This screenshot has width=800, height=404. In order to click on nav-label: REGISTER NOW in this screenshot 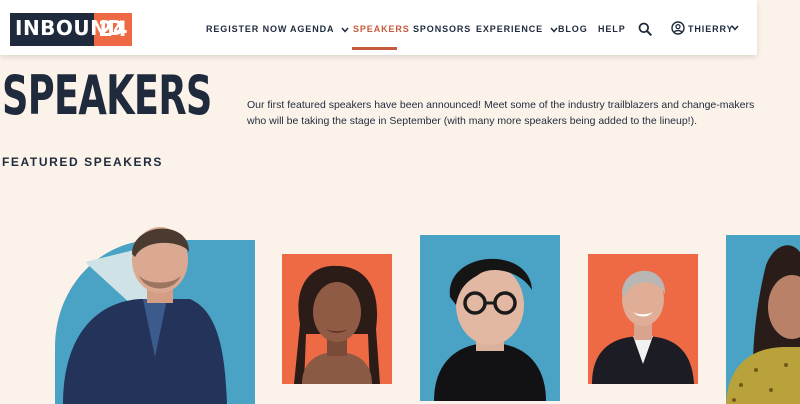, I will do `click(247, 29)`.